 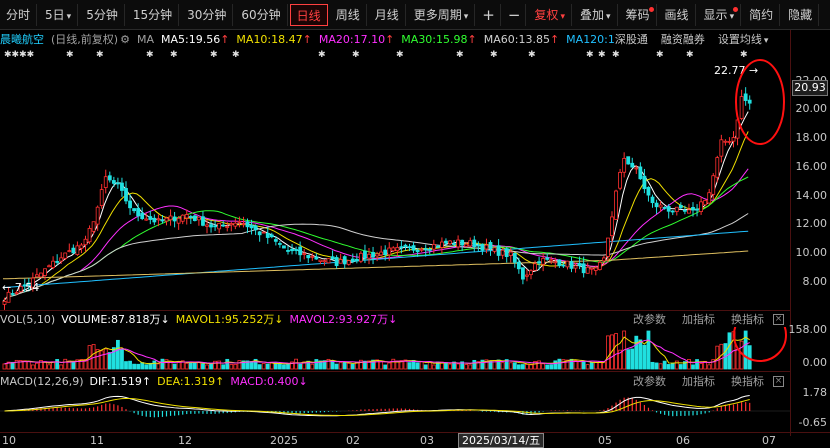 What do you see at coordinates (651, 9) in the screenshot?
I see `notification-dot-icon` at bounding box center [651, 9].